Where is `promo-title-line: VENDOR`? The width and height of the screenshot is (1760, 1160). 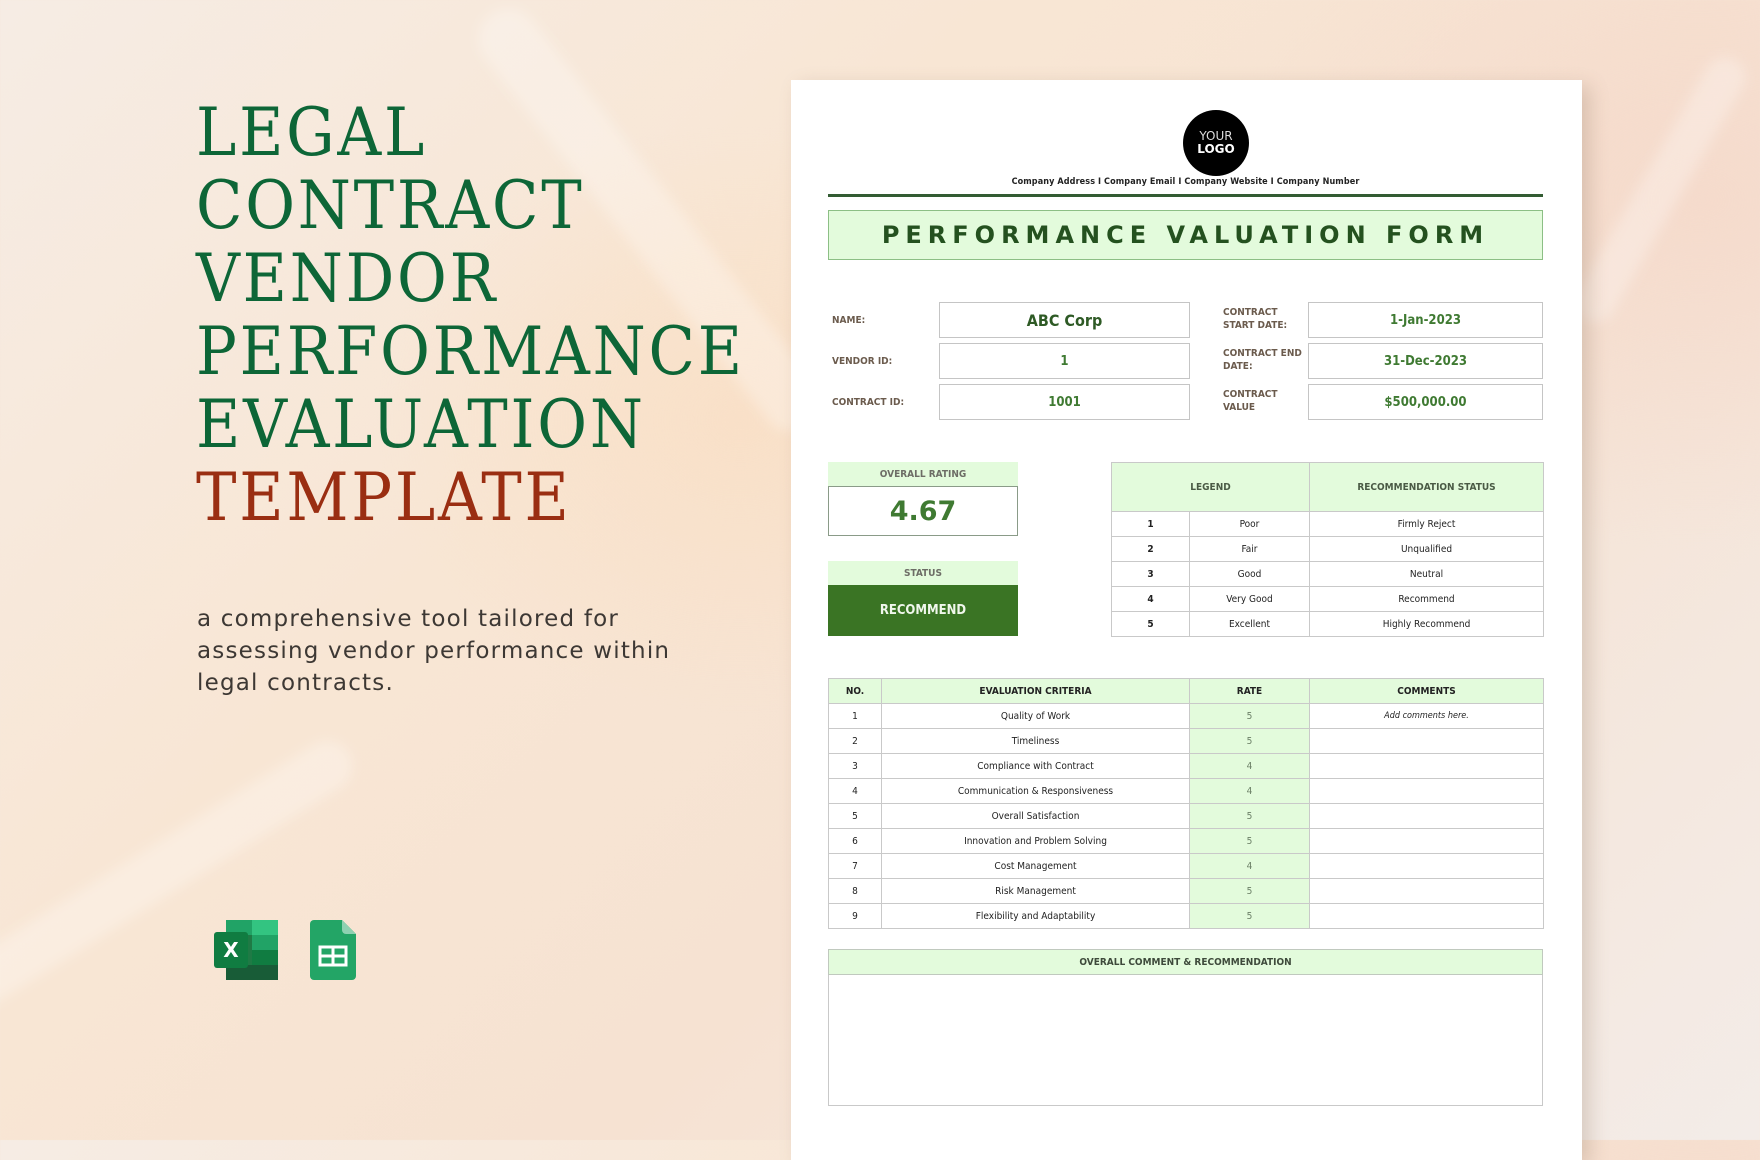 promo-title-line: VENDOR is located at coordinates (347, 278).